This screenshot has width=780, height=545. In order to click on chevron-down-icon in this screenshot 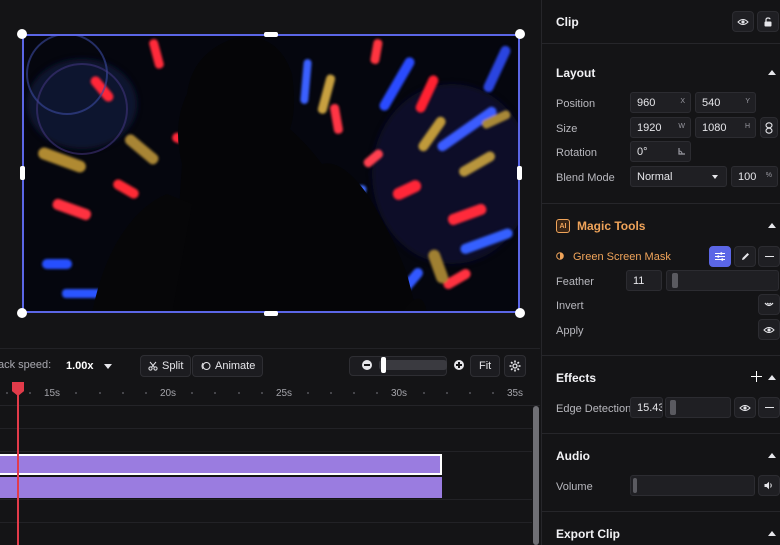, I will do `click(107, 366)`.